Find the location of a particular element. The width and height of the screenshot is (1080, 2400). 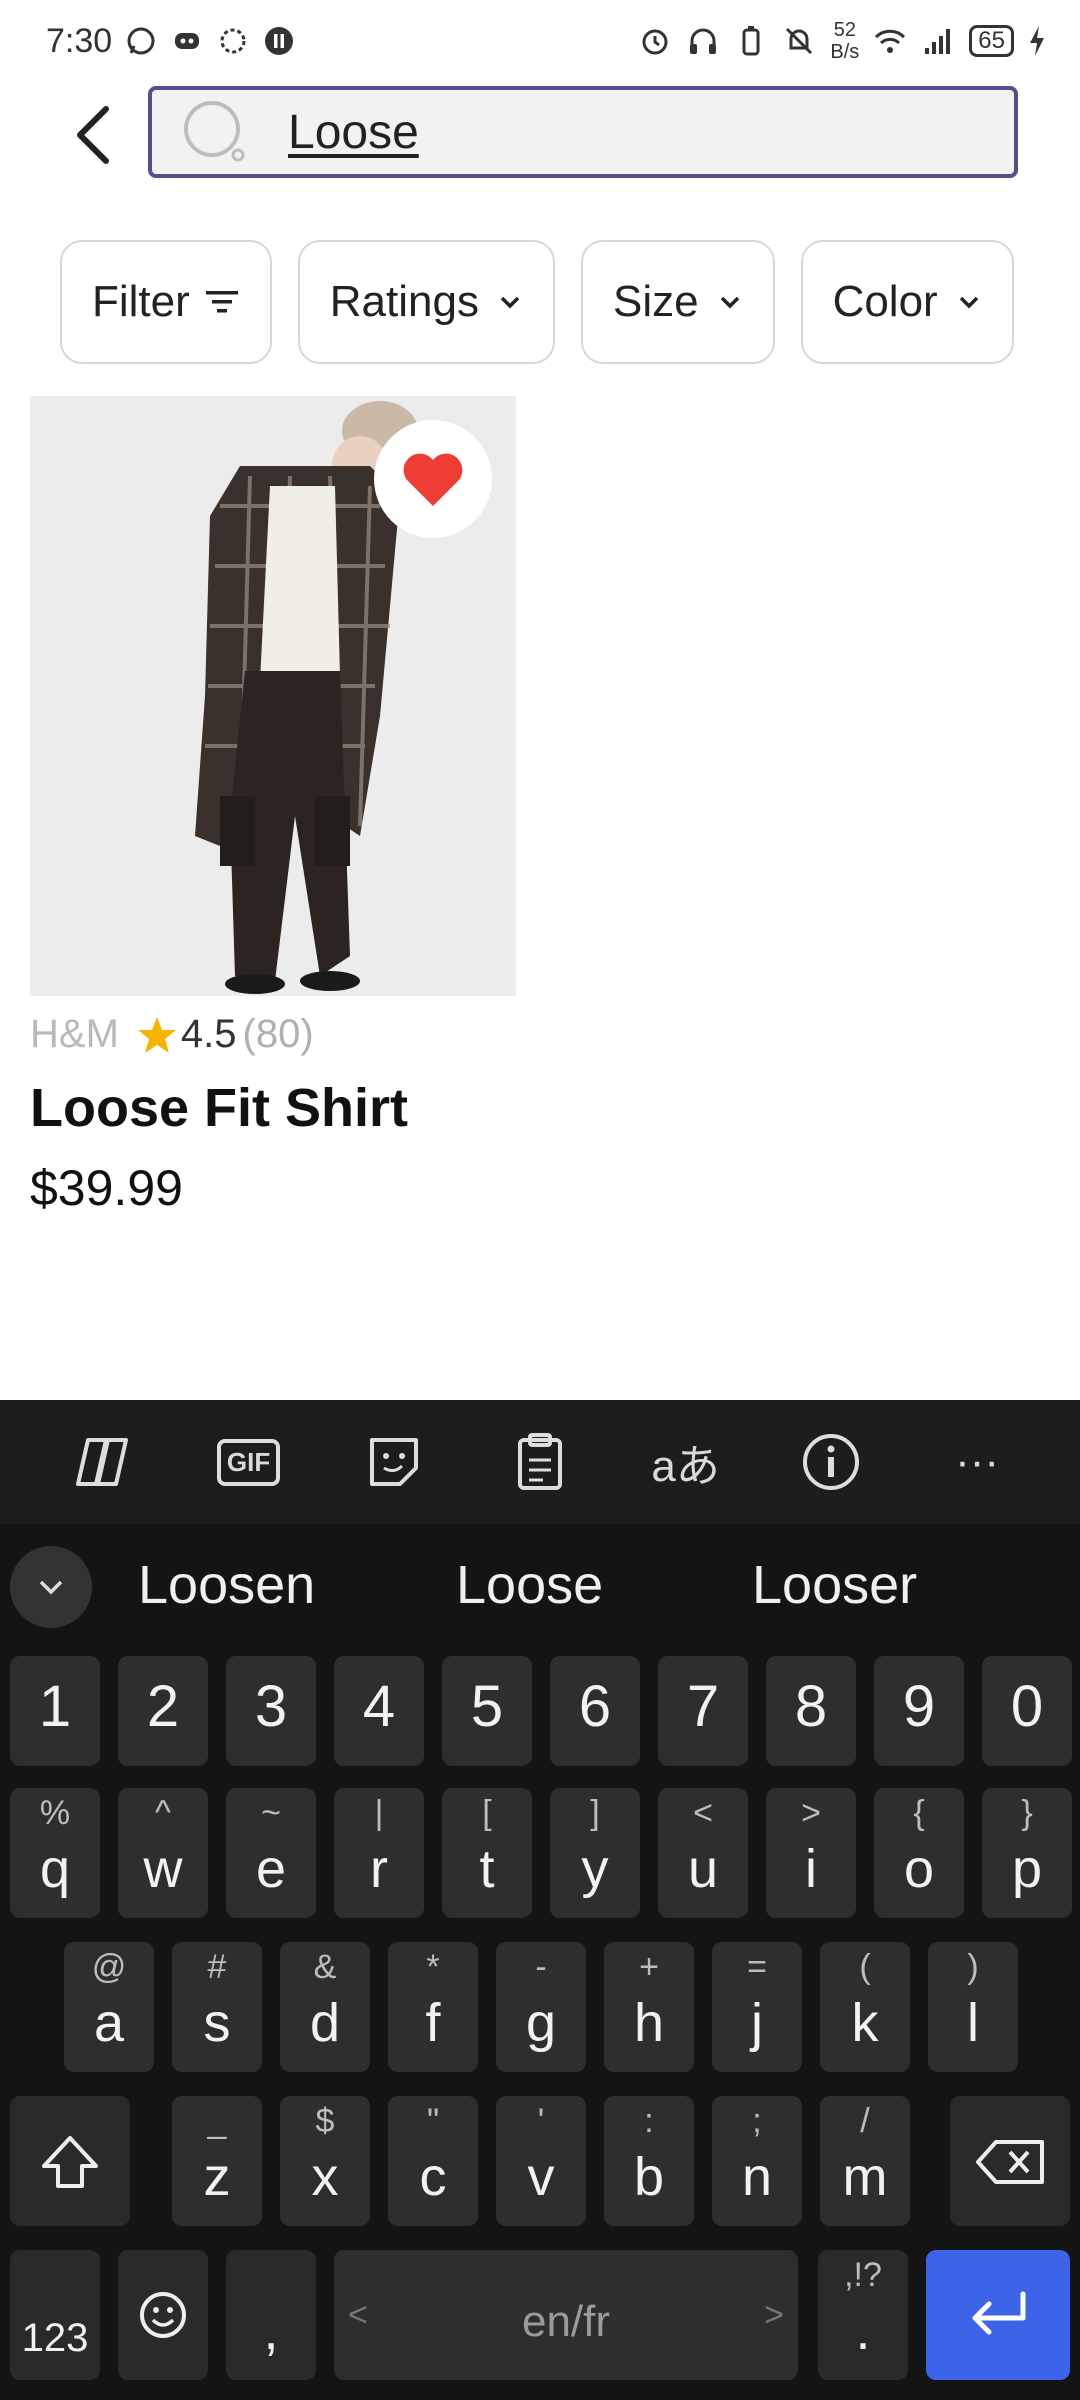

key-n: ; n is located at coordinates (757, 2161).